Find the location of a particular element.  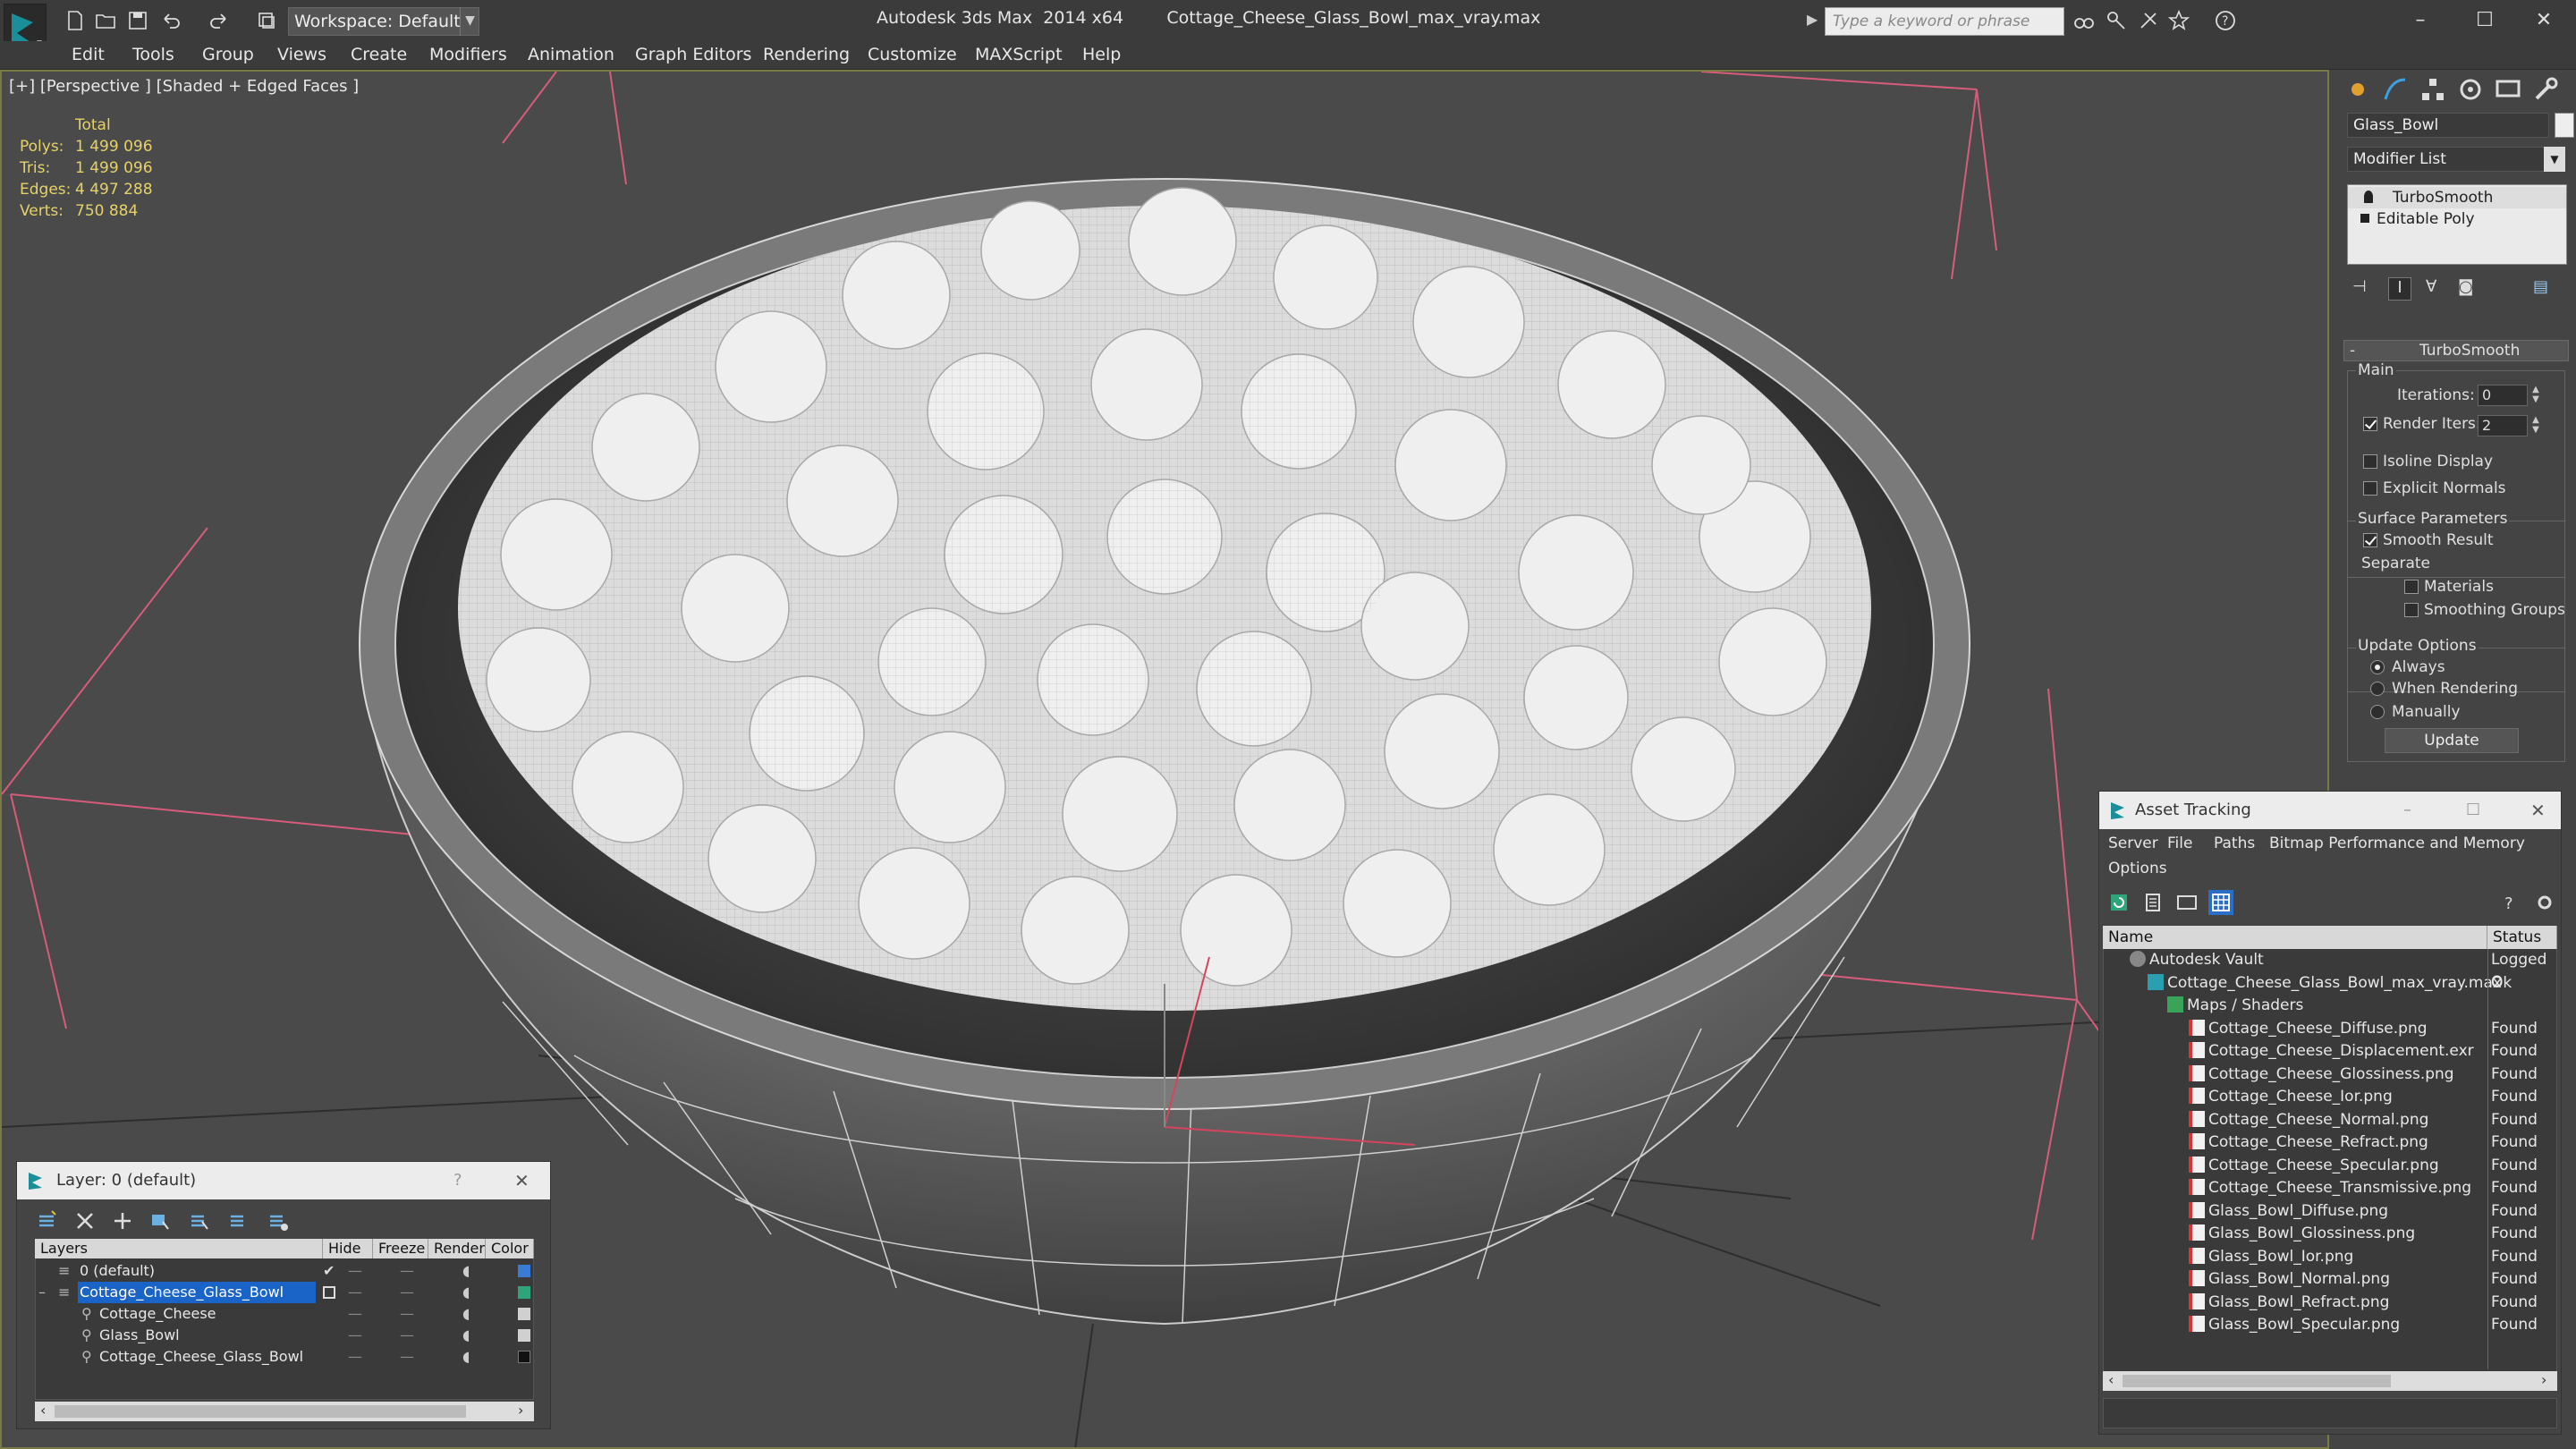

explicit-normals-checkbox is located at coordinates (2370, 488).